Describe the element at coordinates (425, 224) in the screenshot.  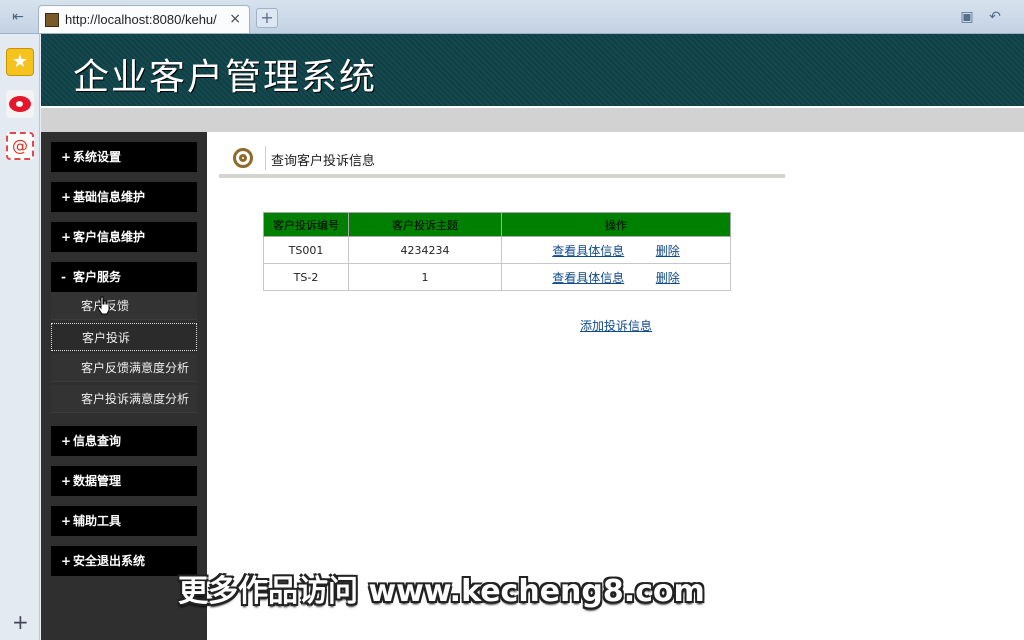
I see `column-header: 客户投诉主题` at that location.